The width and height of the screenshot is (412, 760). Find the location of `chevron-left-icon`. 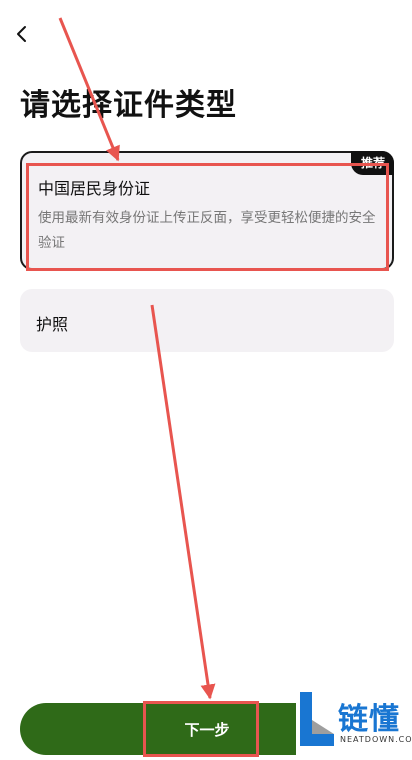

chevron-left-icon is located at coordinates (21, 34).